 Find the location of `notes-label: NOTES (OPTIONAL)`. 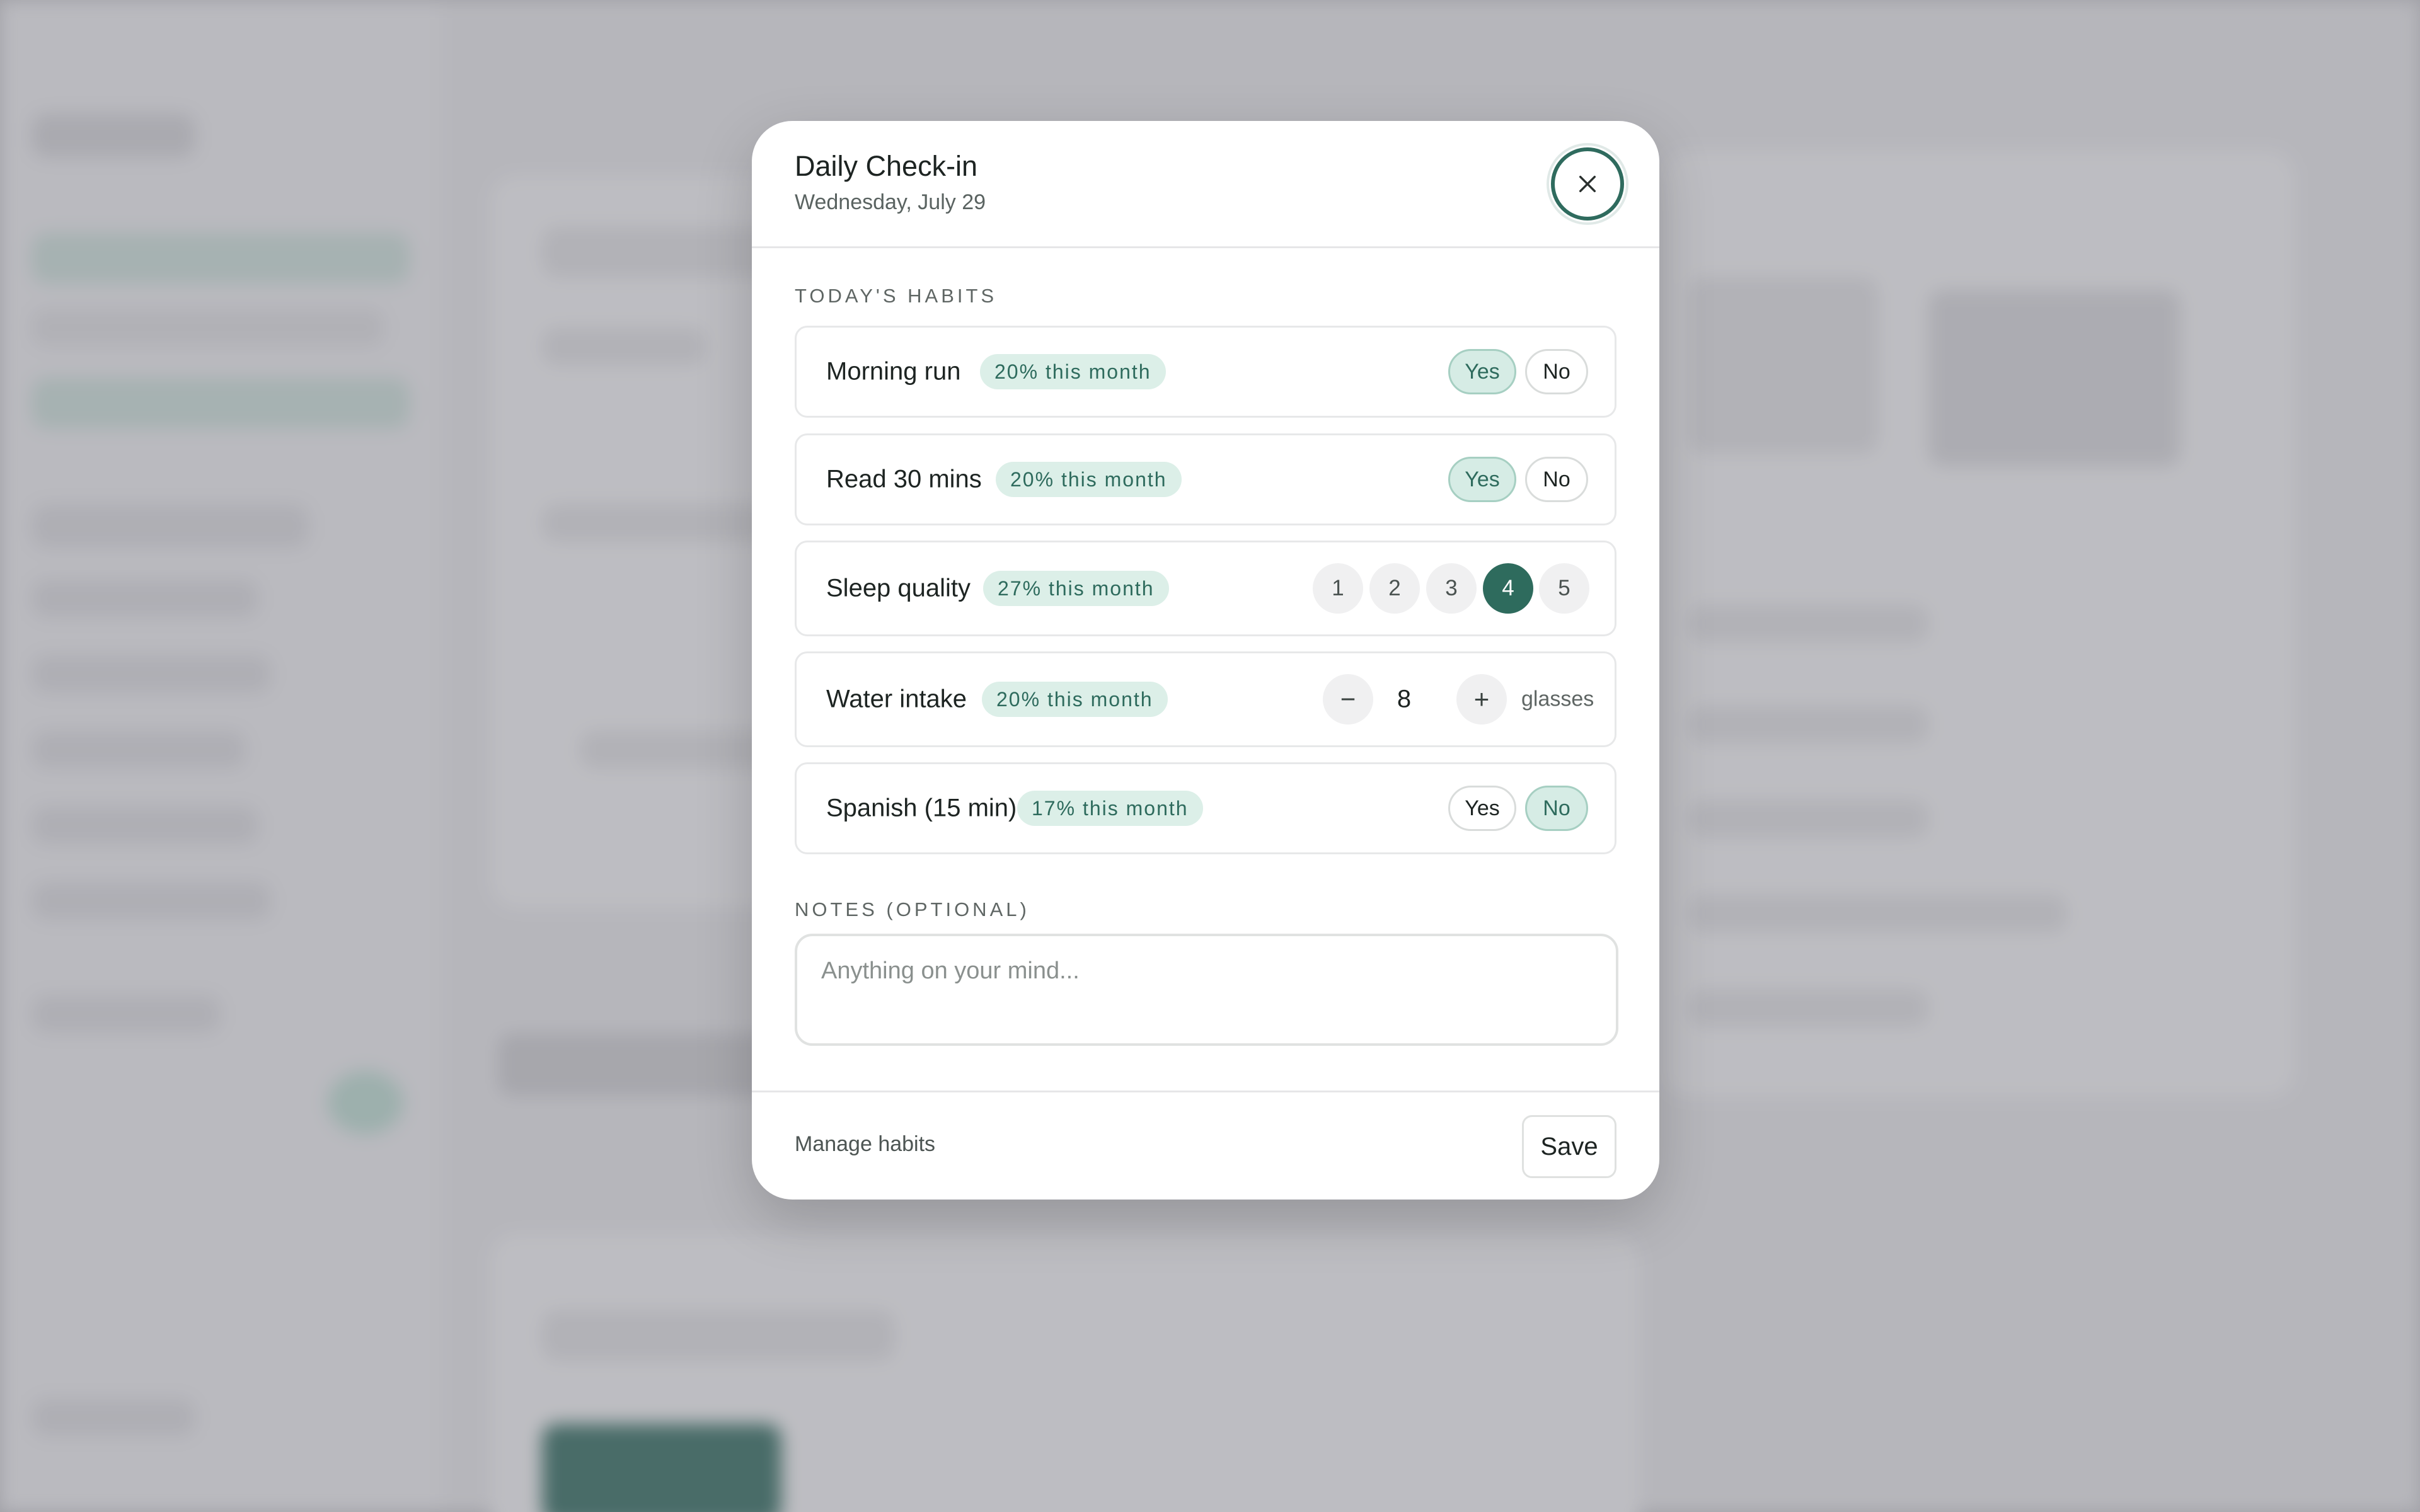

notes-label: NOTES (OPTIONAL) is located at coordinates (913, 909).